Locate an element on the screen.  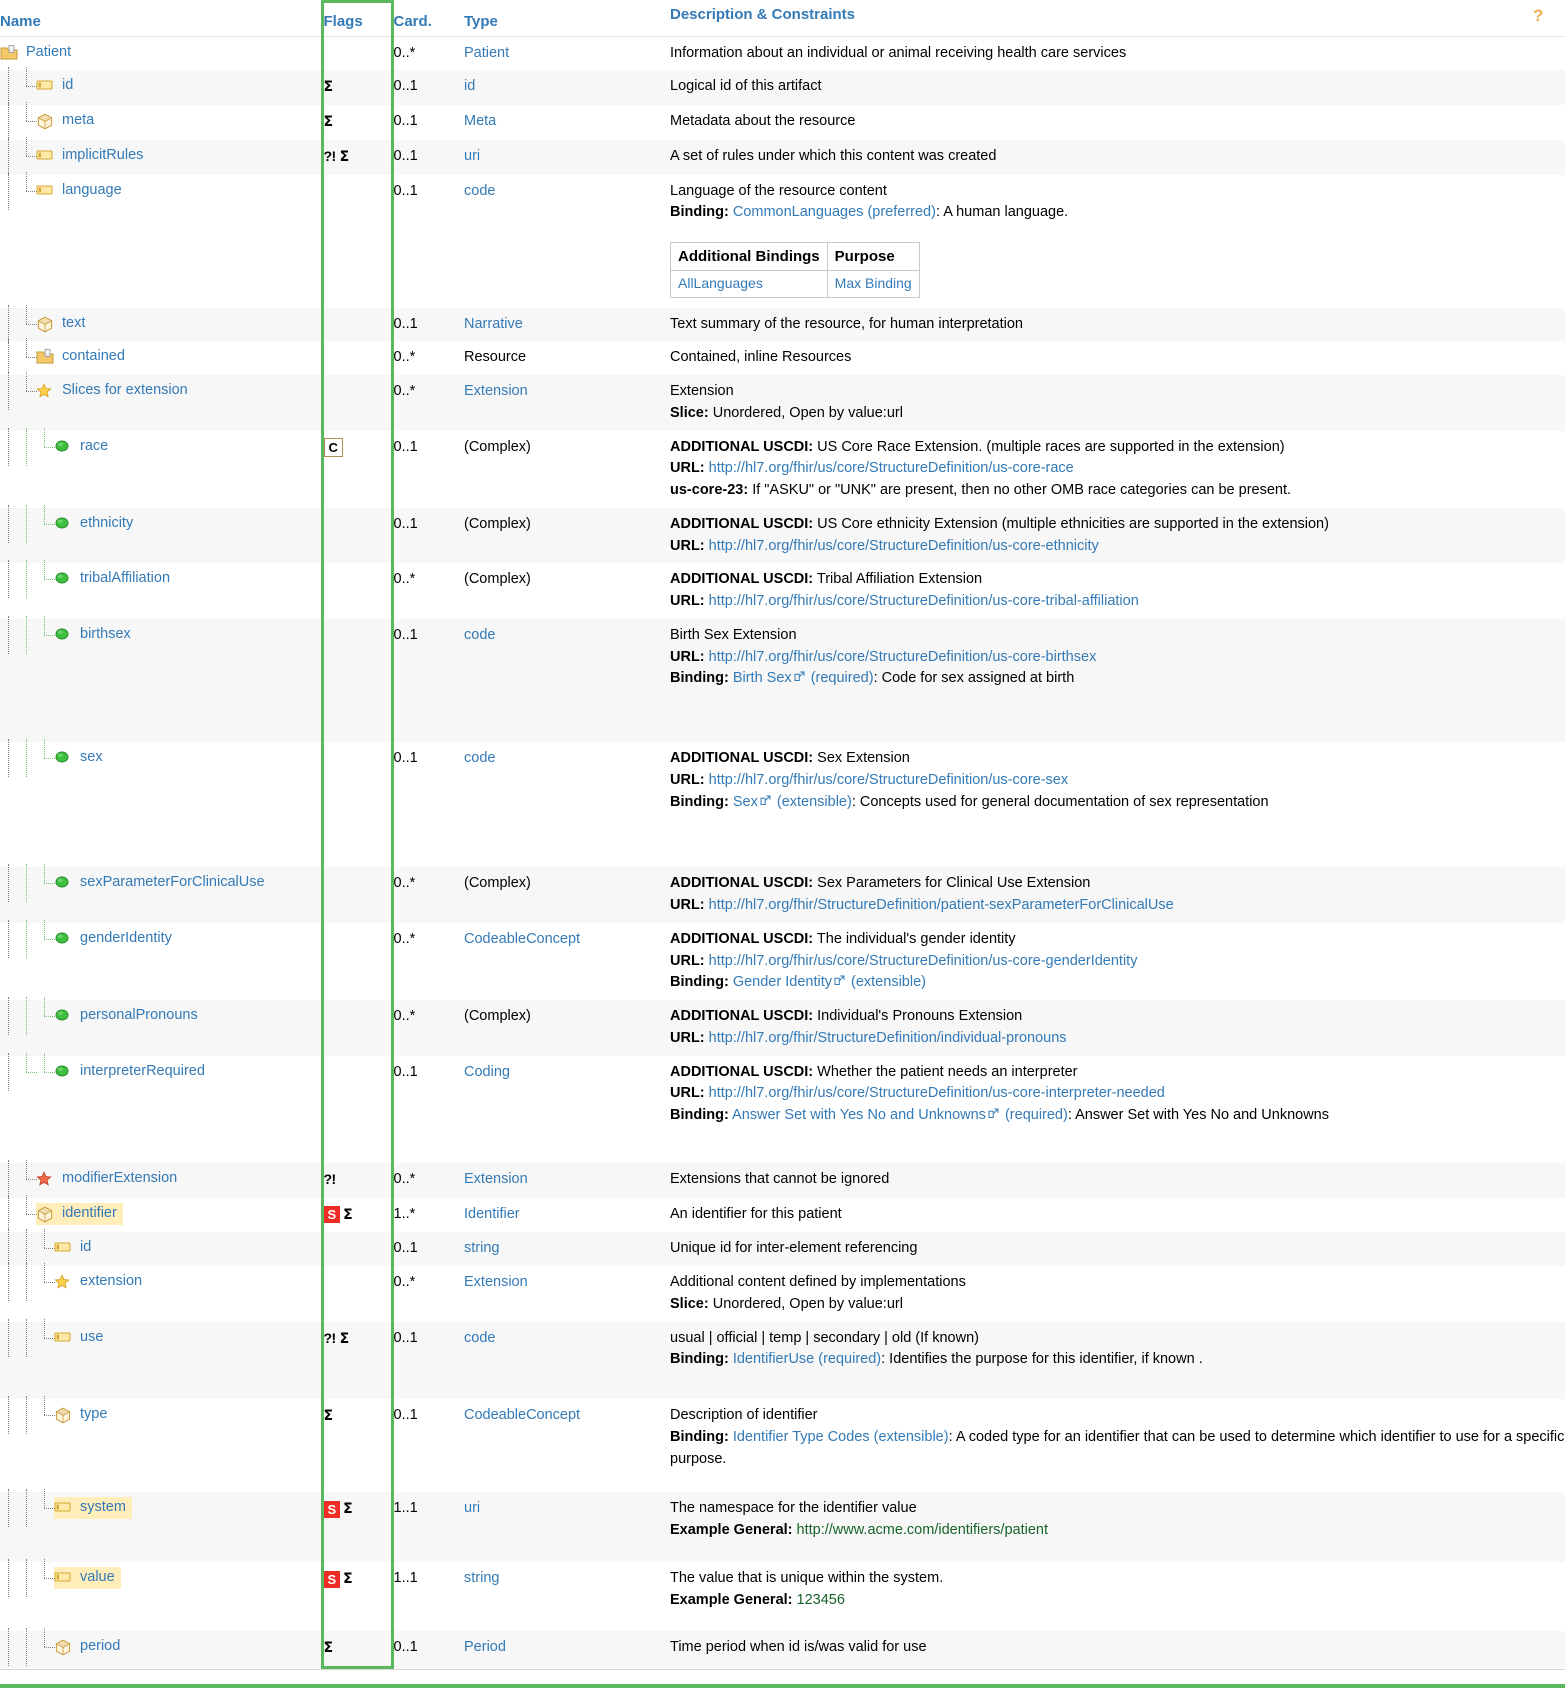
must-support-highlight: identifier is located at coordinates (79, 1213).